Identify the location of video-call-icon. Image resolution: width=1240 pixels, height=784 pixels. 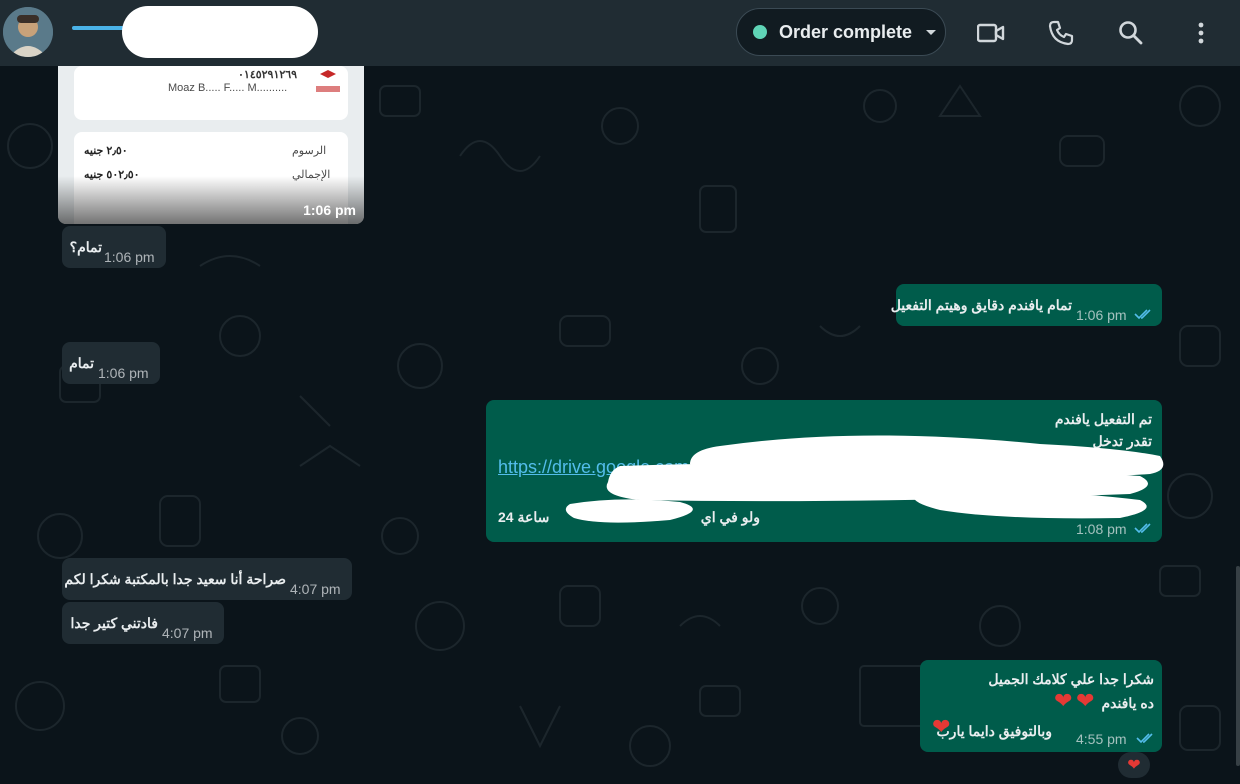
(991, 33).